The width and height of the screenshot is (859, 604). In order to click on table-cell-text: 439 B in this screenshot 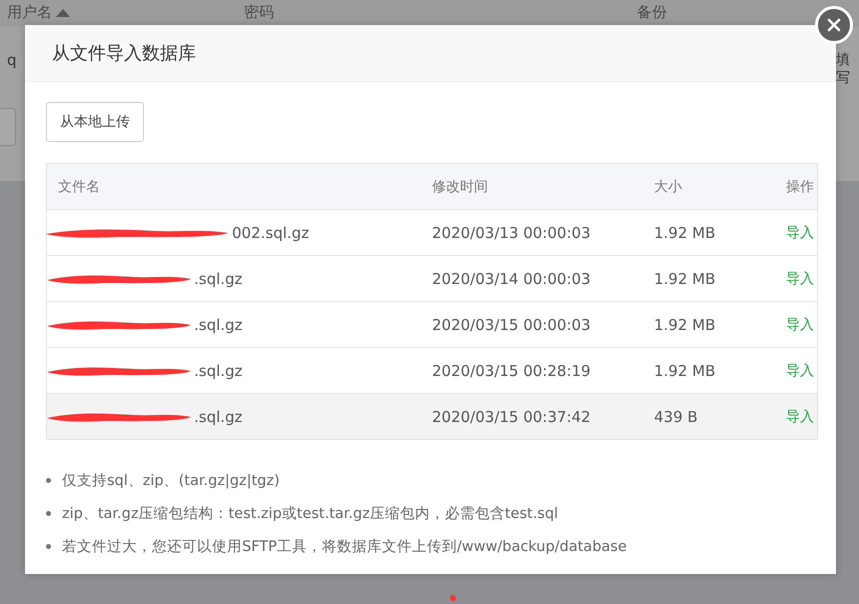, I will do `click(676, 417)`.